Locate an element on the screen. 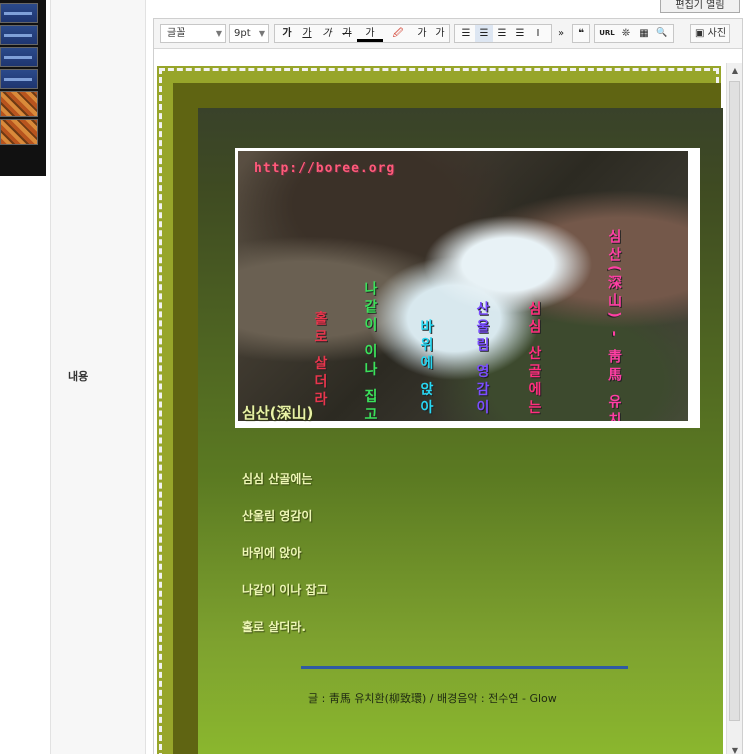 This screenshot has height=754, width=750. insert-photo-button: ▣ 사진 is located at coordinates (710, 33).